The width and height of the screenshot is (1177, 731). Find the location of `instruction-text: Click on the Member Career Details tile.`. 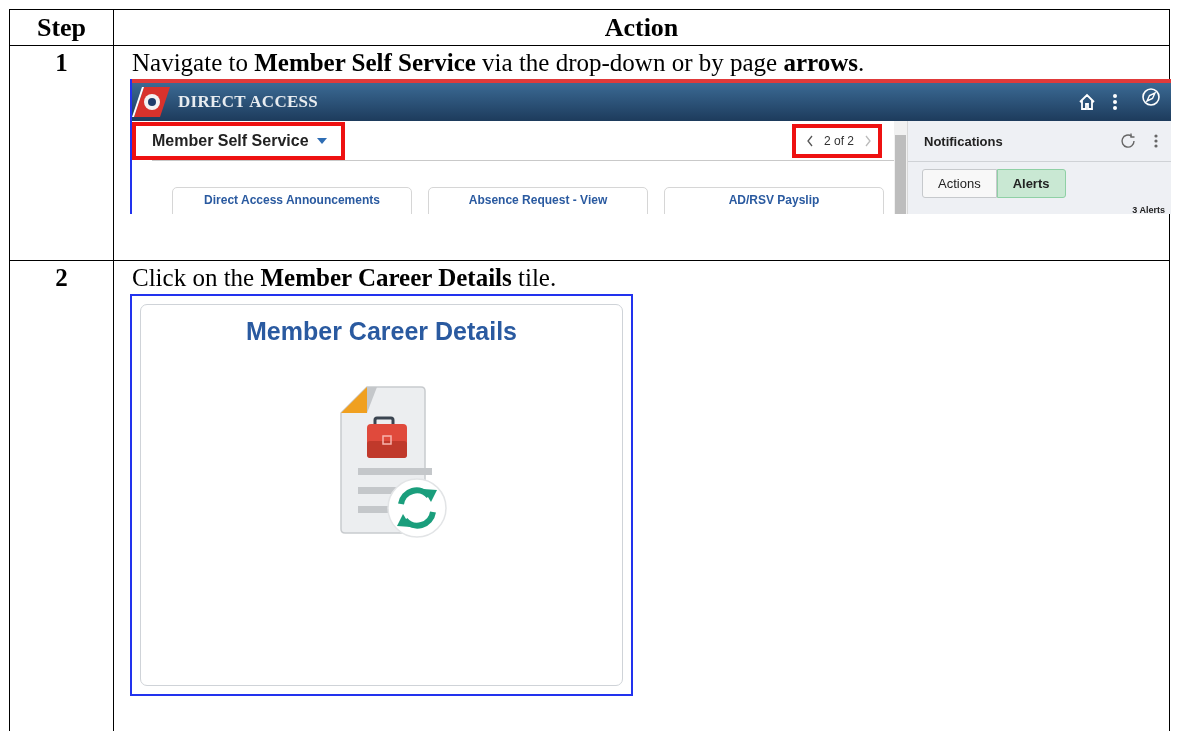

instruction-text: Click on the Member Career Details tile. is located at coordinates (345, 278).